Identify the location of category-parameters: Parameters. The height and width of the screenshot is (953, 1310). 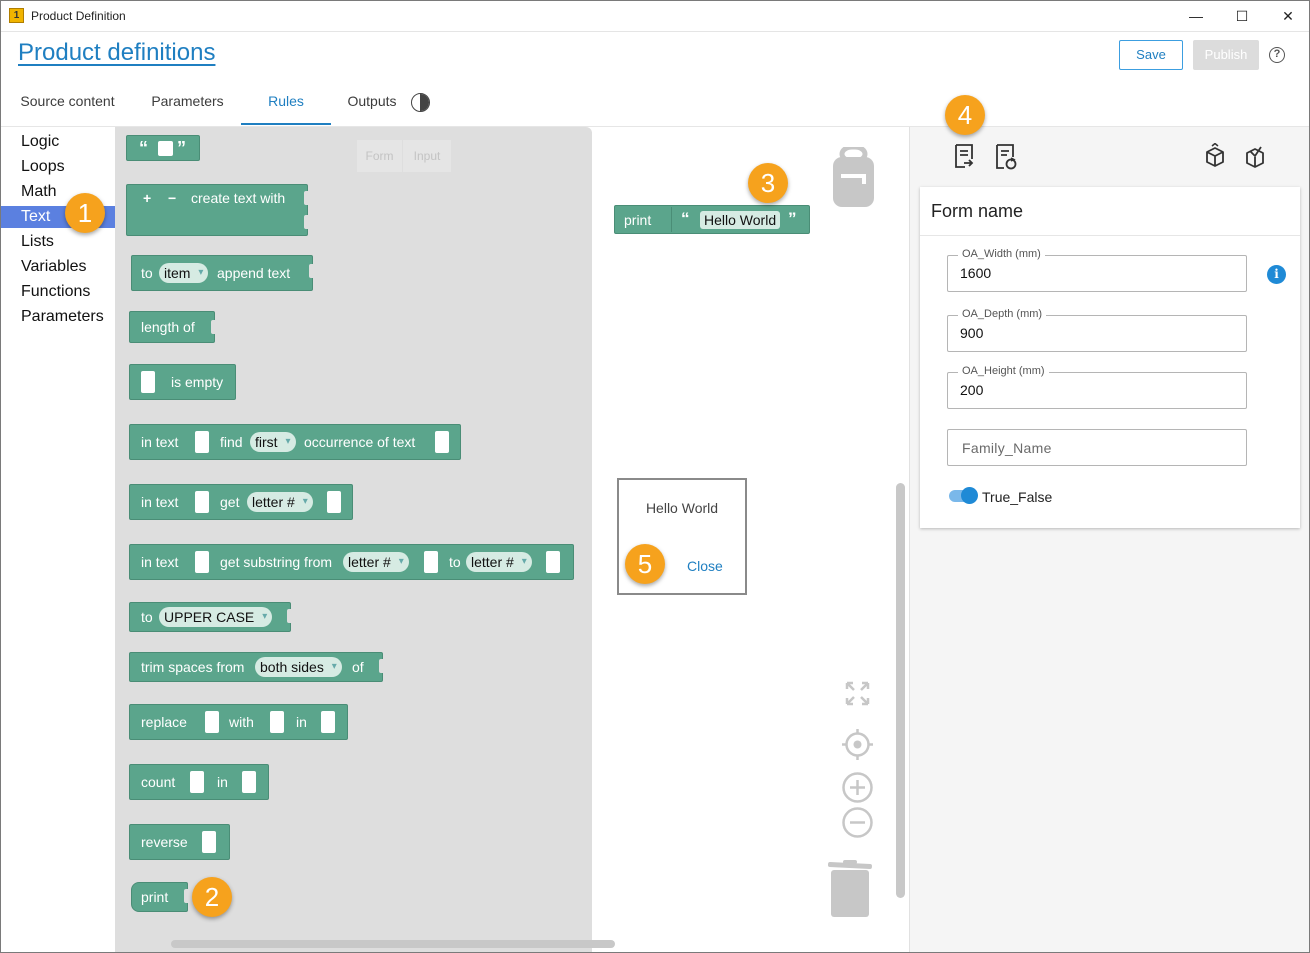
(58, 317).